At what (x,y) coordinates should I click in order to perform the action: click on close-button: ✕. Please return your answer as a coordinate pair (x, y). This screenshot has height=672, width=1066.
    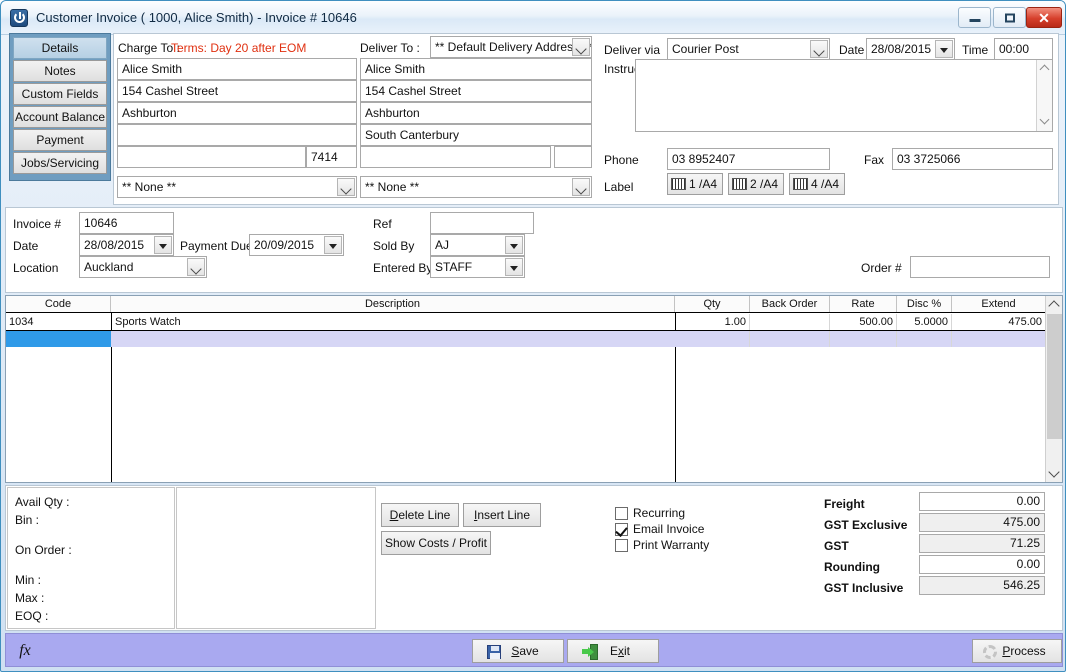
    Looking at the image, I should click on (1044, 17).